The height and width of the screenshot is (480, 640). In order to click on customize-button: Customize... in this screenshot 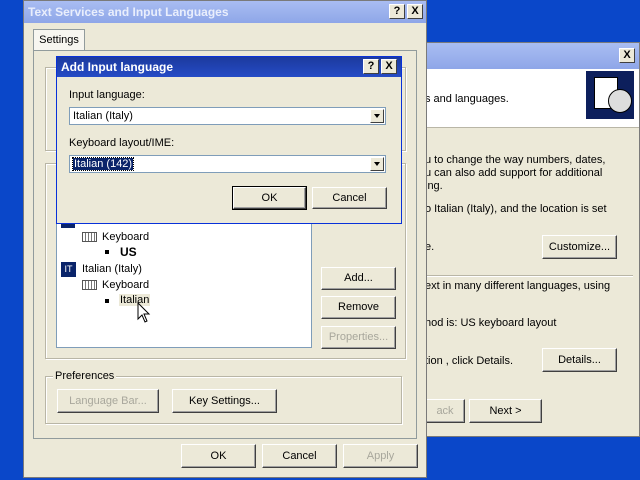, I will do `click(579, 247)`.